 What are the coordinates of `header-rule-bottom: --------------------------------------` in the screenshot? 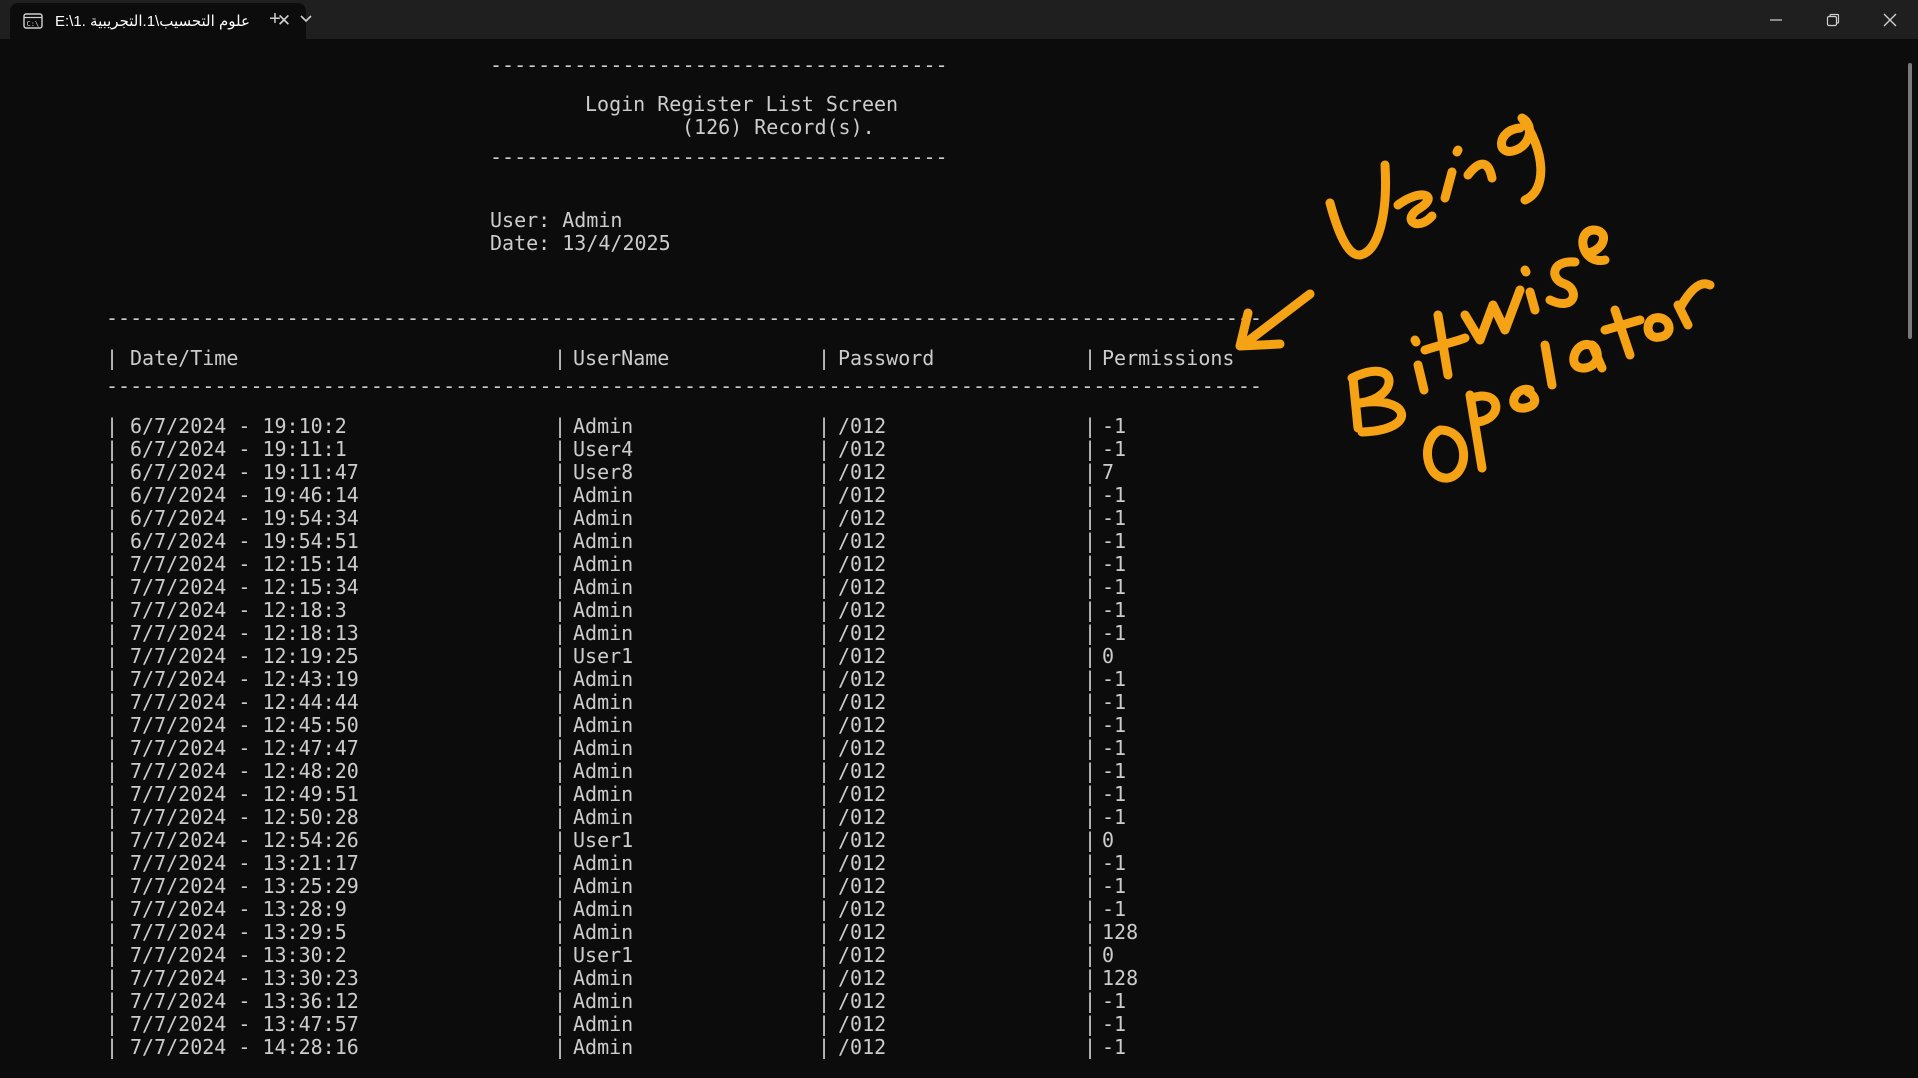 It's located at (719, 157).